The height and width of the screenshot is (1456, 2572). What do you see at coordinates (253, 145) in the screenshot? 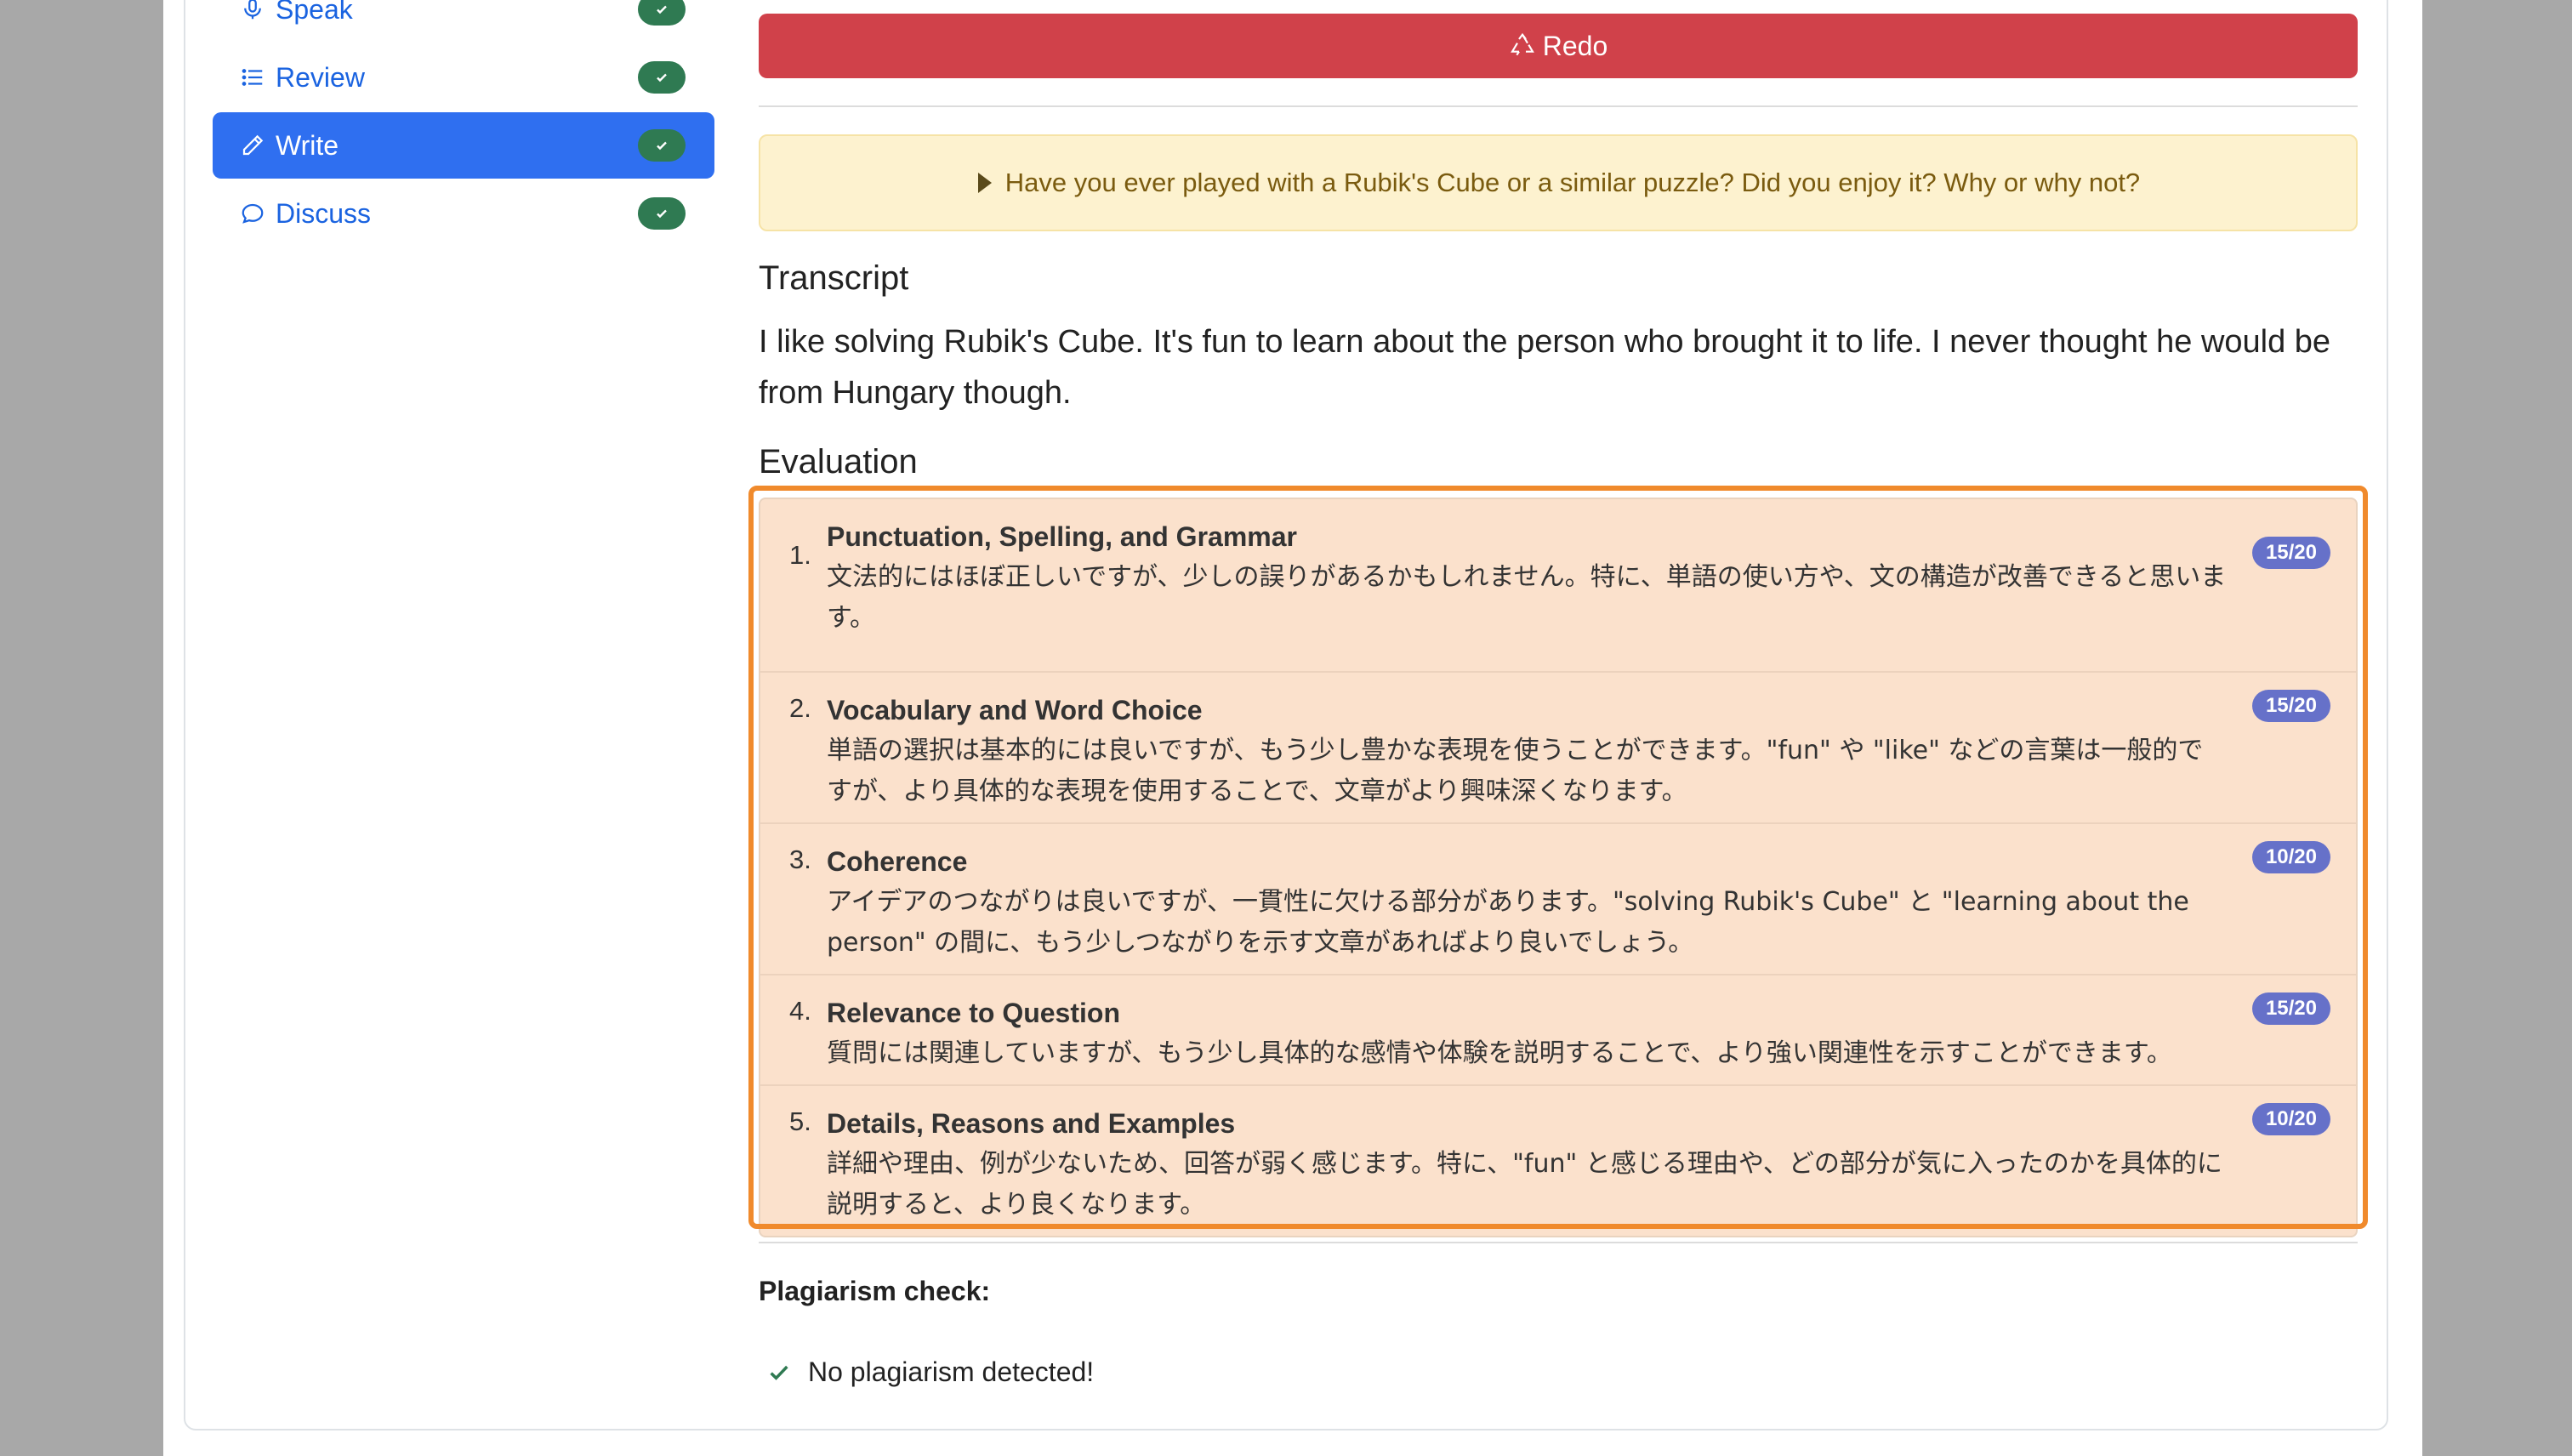
I see `pencil-icon` at bounding box center [253, 145].